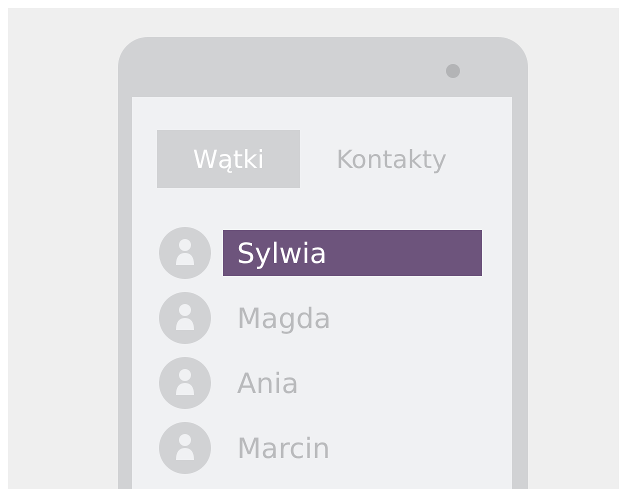 The height and width of the screenshot is (489, 627). Describe the element at coordinates (352, 253) in the screenshot. I see `contact-name: Sylwia` at that location.